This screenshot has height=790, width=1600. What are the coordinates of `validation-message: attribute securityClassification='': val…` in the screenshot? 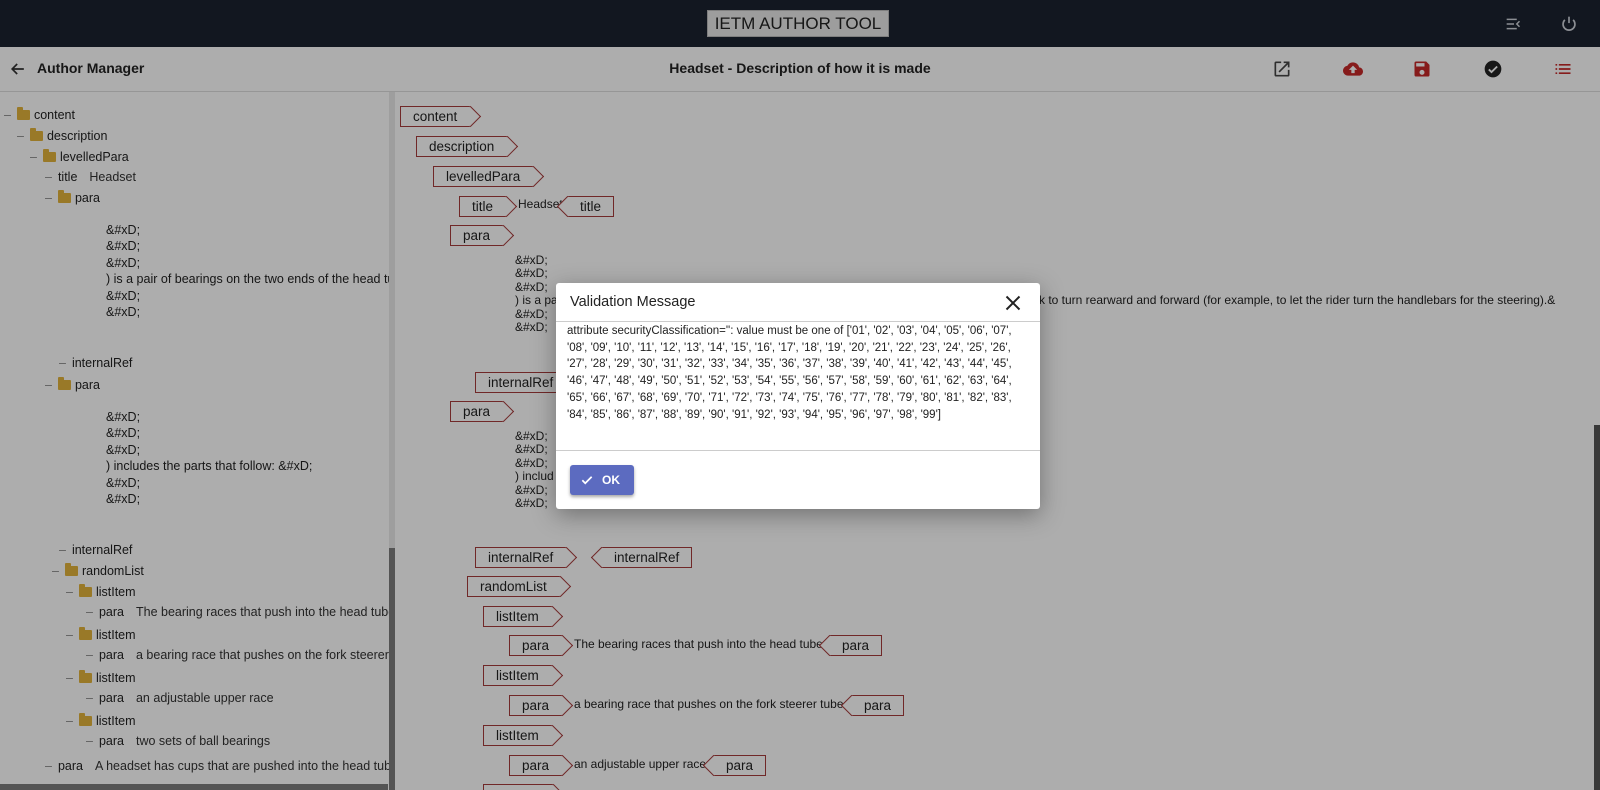 It's located at (789, 373).